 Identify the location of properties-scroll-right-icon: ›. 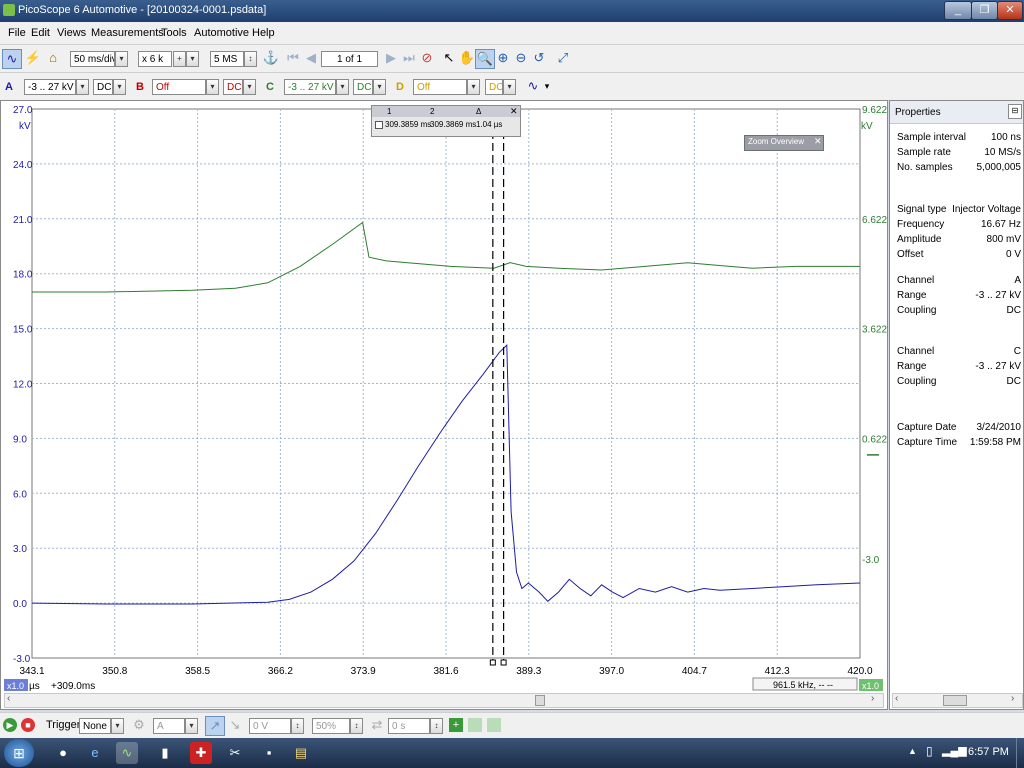
(1012, 698).